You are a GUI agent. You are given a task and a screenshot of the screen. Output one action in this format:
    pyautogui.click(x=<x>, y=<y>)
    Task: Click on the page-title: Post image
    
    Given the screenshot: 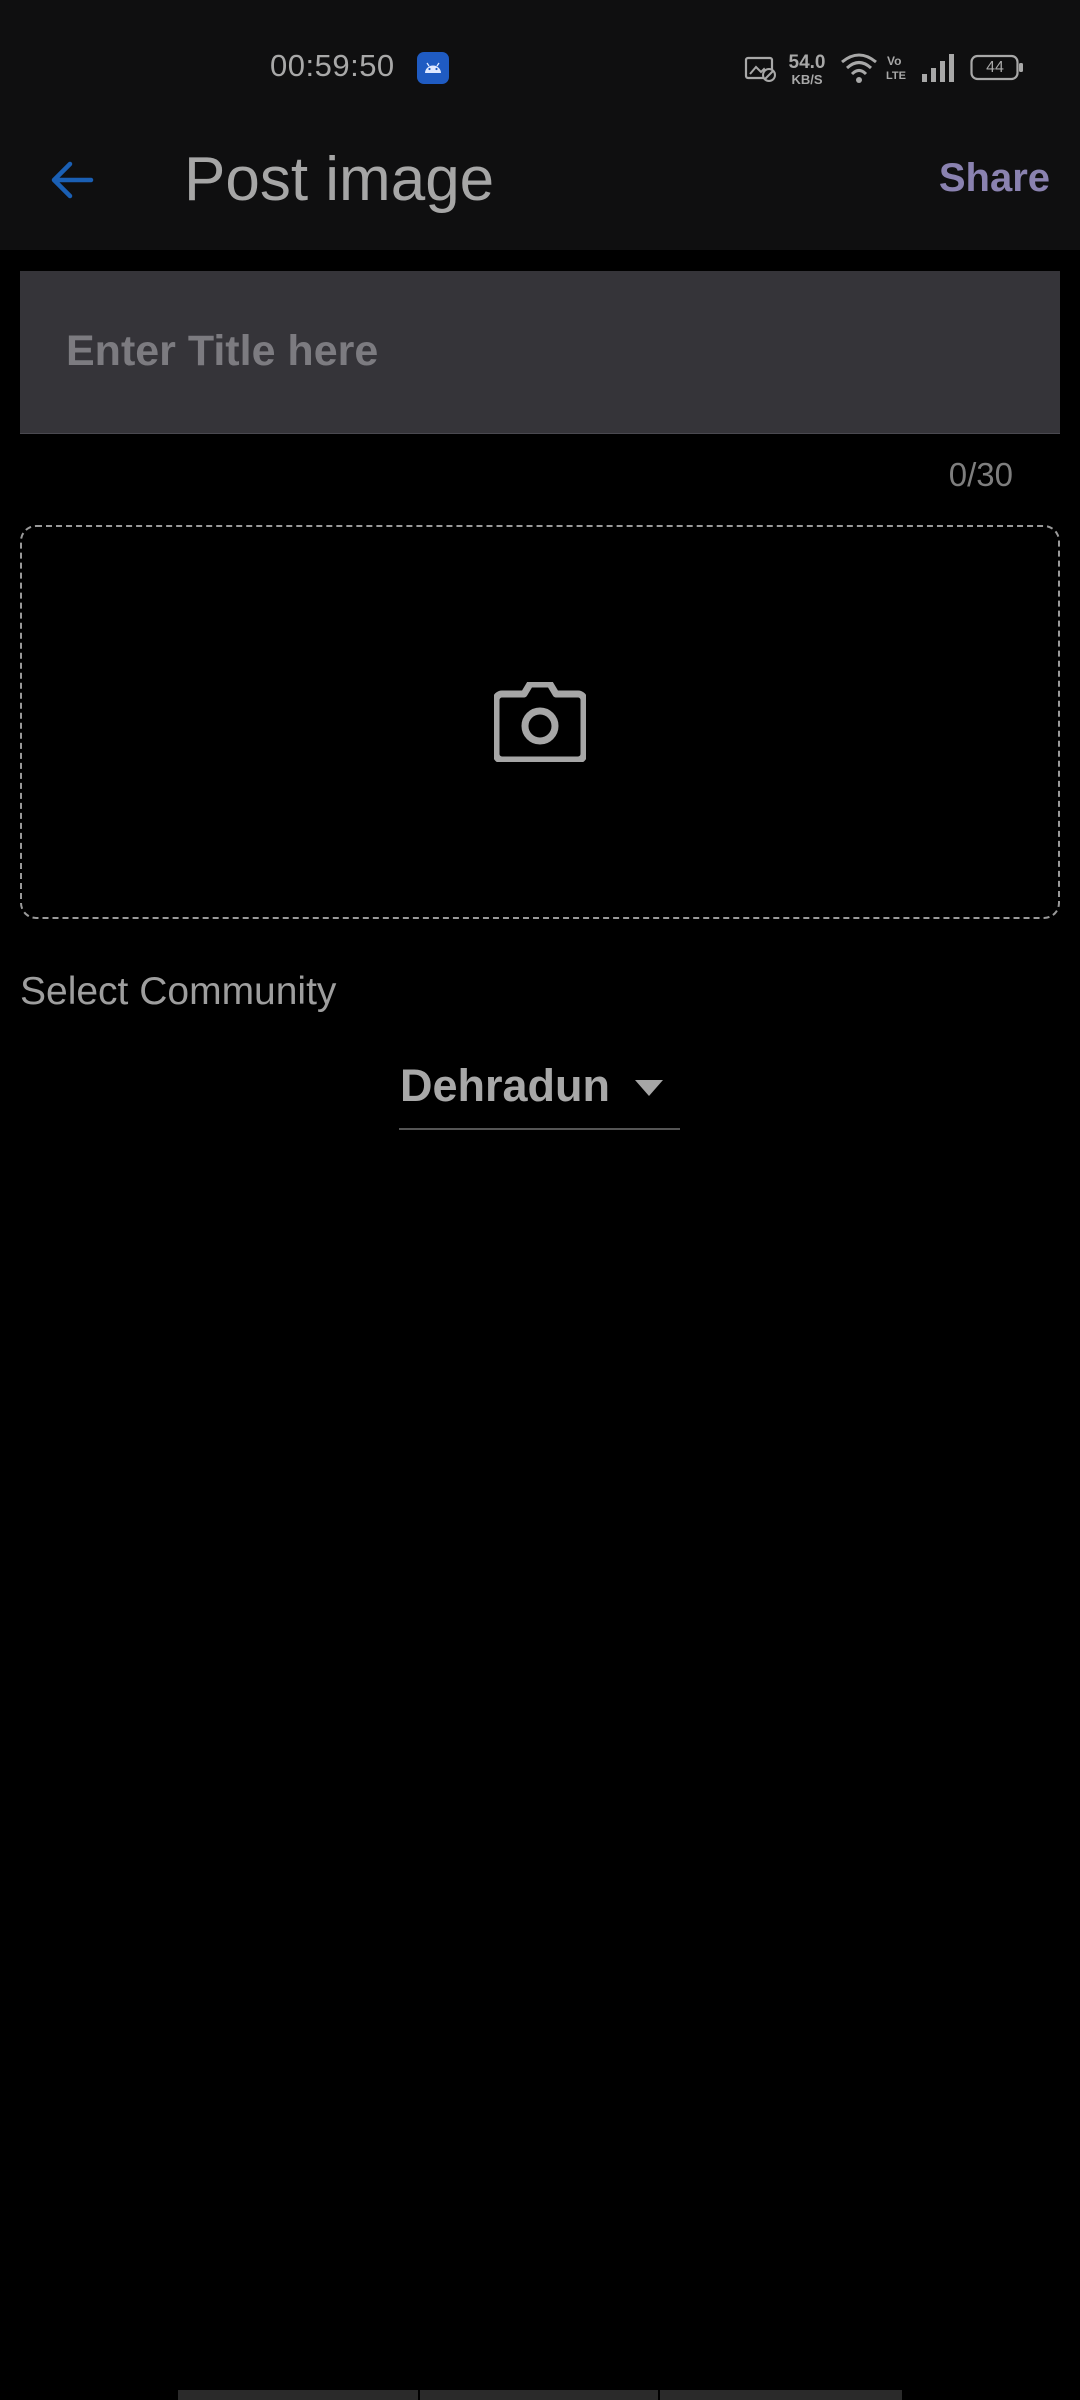 What is the action you would take?
    pyautogui.click(x=339, y=179)
    